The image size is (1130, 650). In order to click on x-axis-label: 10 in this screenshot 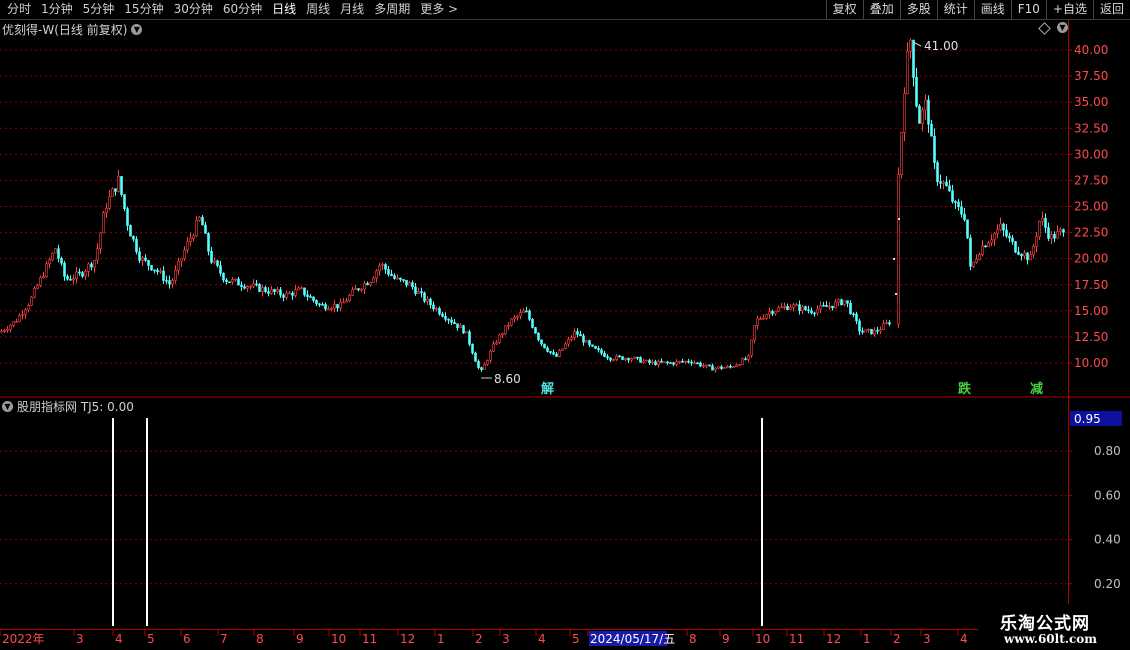, I will do `click(338, 639)`.